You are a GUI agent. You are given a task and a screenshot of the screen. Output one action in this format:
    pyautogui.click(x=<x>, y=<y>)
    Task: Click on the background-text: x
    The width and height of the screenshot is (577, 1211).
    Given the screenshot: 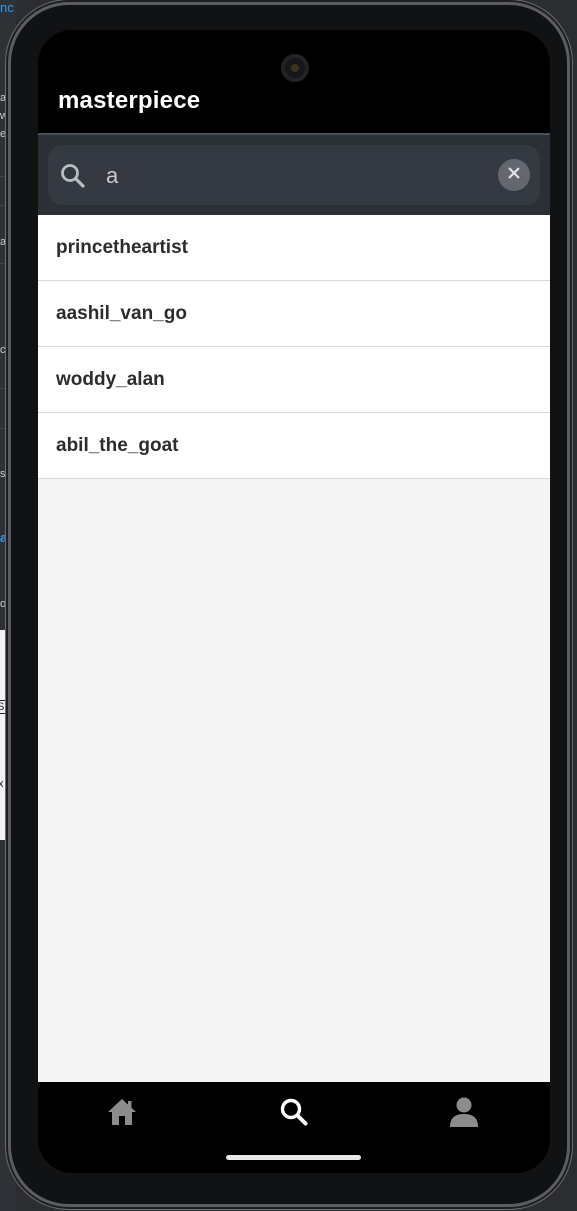 What is the action you would take?
    pyautogui.click(x=2, y=784)
    